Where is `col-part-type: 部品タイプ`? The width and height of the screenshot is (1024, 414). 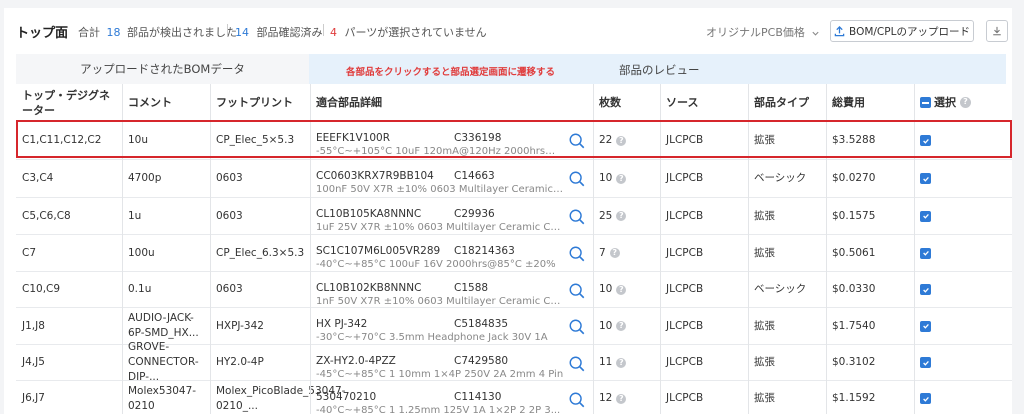 col-part-type: 部品タイプ is located at coordinates (787, 103).